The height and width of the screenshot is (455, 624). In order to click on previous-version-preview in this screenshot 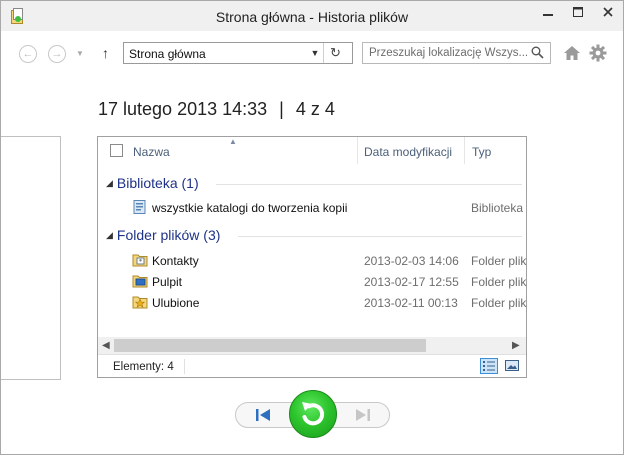, I will do `click(31, 258)`.